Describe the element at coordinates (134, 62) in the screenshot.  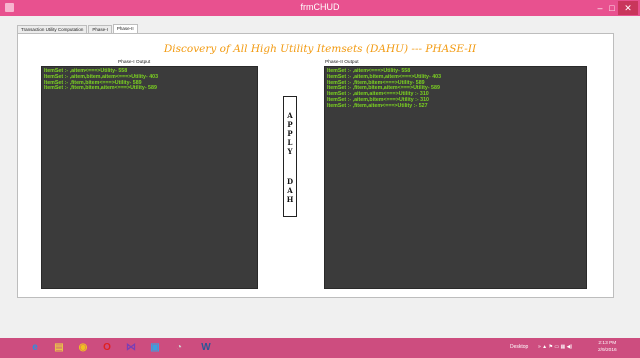
I see `phase1-output-label: Phase-I Output` at that location.